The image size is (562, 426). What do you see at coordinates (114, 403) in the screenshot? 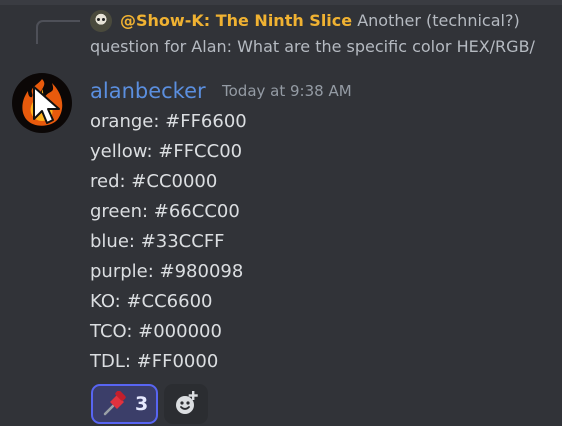
I see `pushpin-icon` at bounding box center [114, 403].